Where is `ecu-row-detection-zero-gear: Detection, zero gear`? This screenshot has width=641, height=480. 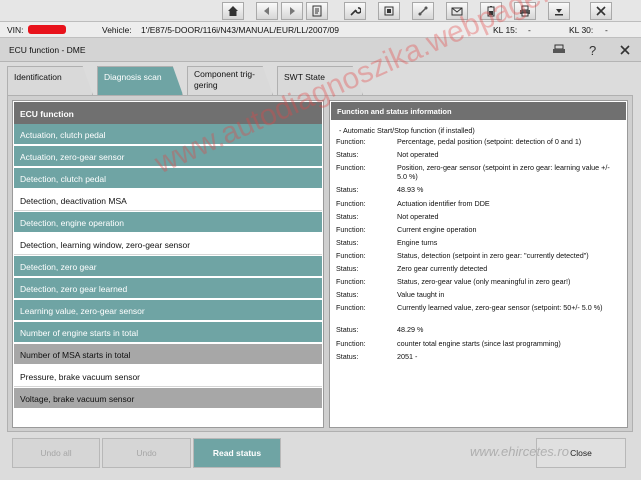 ecu-row-detection-zero-gear: Detection, zero gear is located at coordinates (168, 266).